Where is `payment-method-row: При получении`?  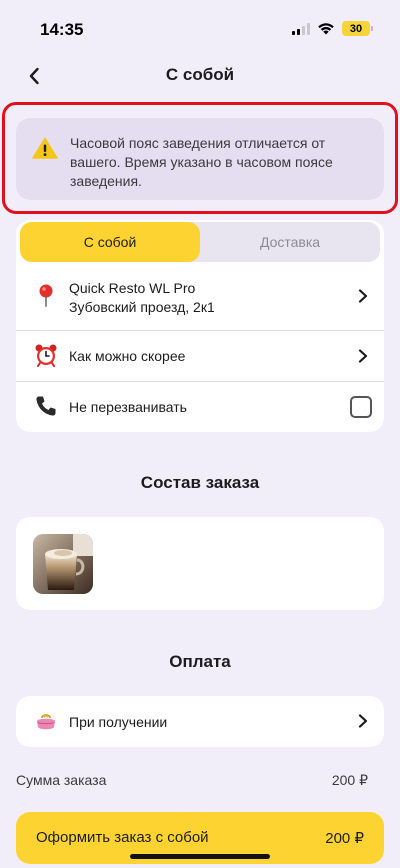
payment-method-row: При получении is located at coordinates (200, 721).